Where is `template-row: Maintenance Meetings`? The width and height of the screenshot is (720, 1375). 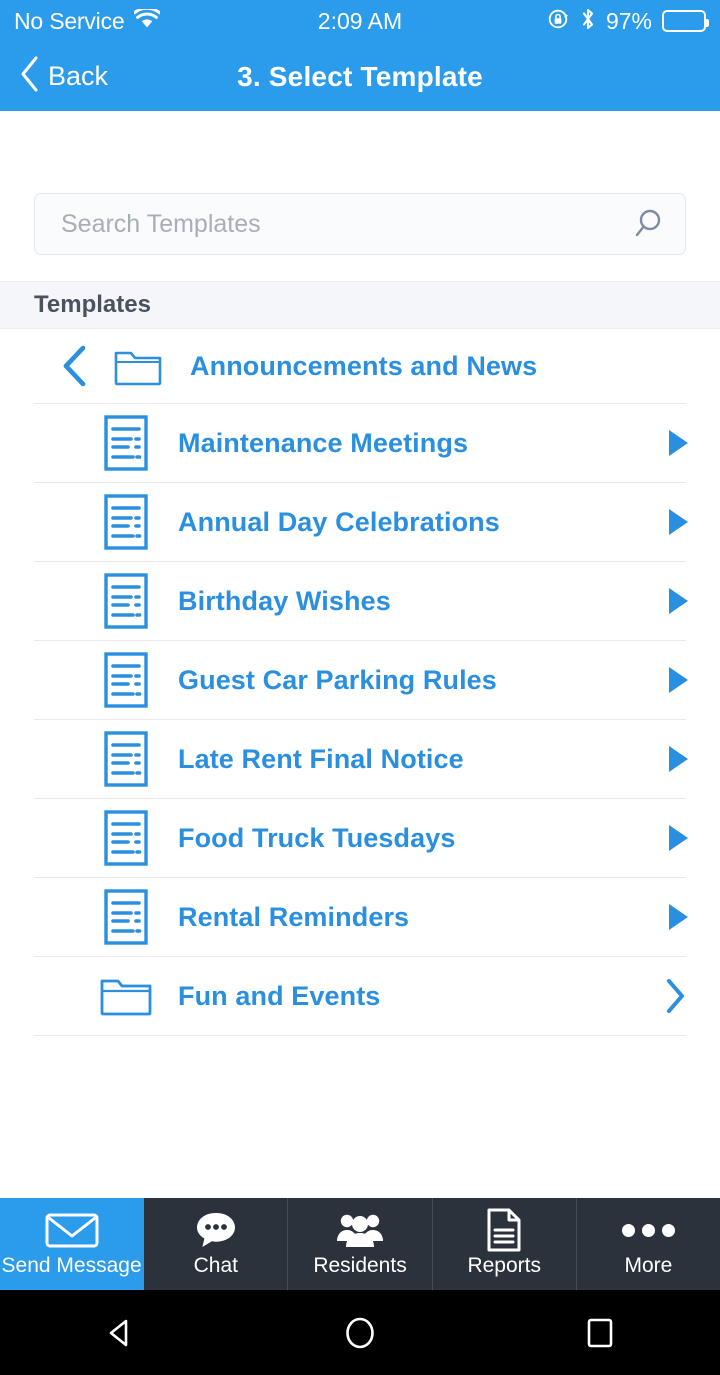 template-row: Maintenance Meetings is located at coordinates (360, 443).